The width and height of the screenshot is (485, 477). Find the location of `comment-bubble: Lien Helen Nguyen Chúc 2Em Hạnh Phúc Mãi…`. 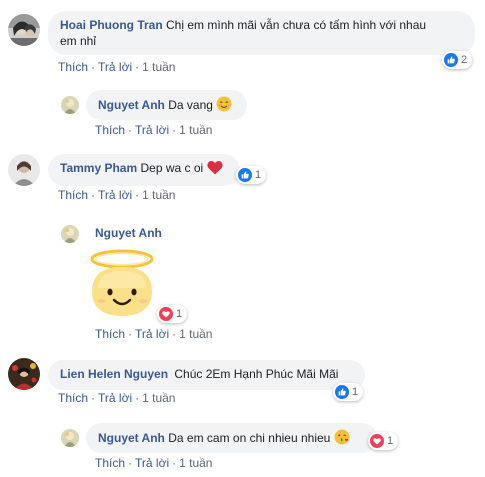

comment-bubble: Lien Helen Nguyen Chúc 2Em Hạnh Phúc Mãi… is located at coordinates (206, 375).